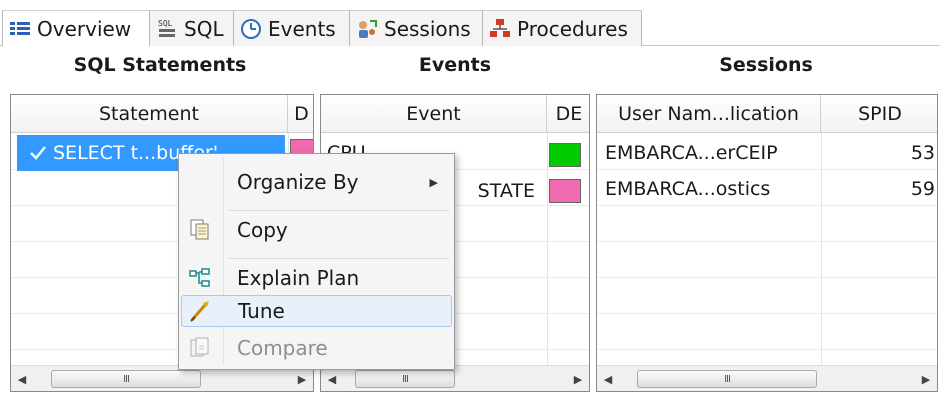 The width and height of the screenshot is (940, 394). I want to click on clock-icon, so click(251, 29).